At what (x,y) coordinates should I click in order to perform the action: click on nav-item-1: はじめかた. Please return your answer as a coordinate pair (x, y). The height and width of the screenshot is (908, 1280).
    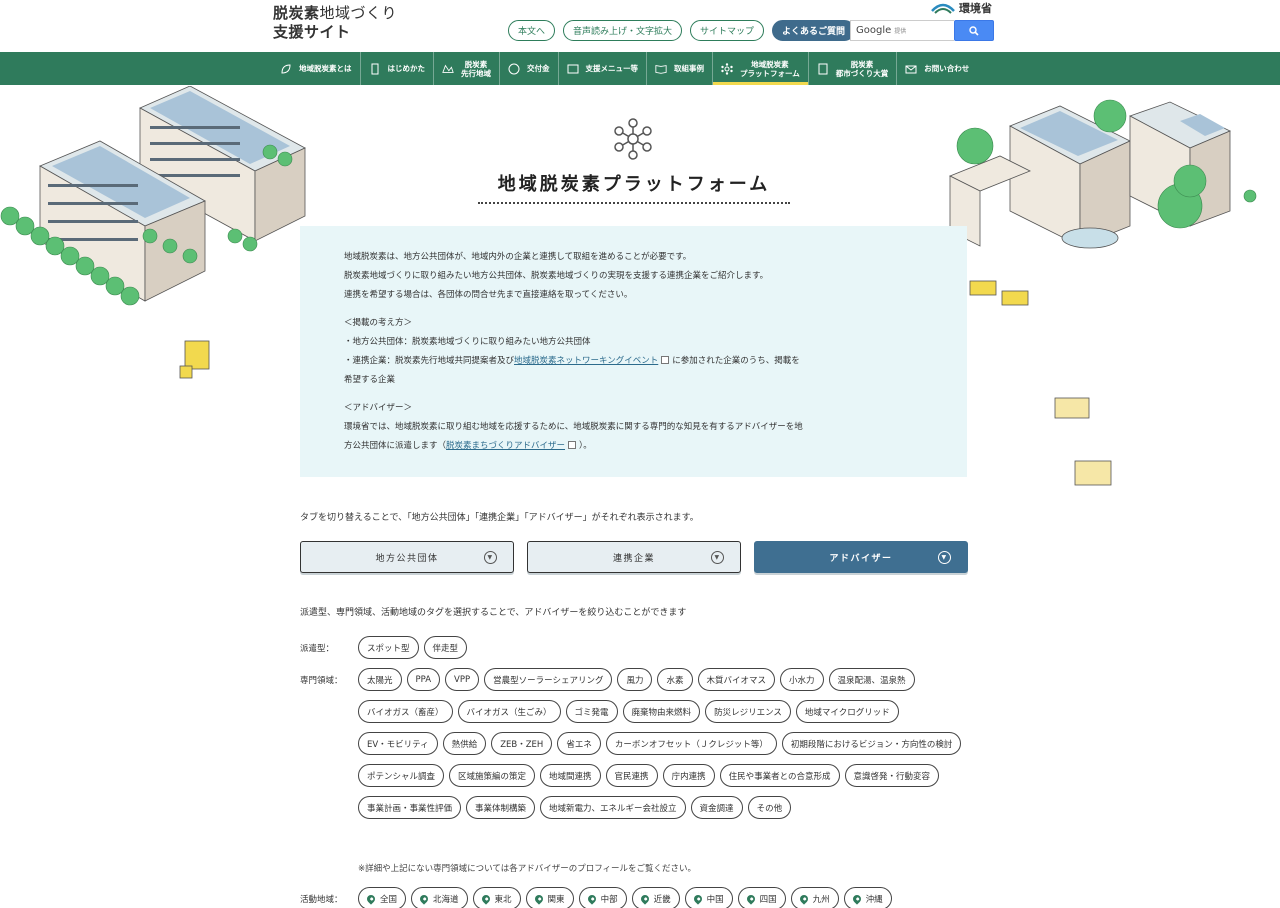
    Looking at the image, I should click on (397, 68).